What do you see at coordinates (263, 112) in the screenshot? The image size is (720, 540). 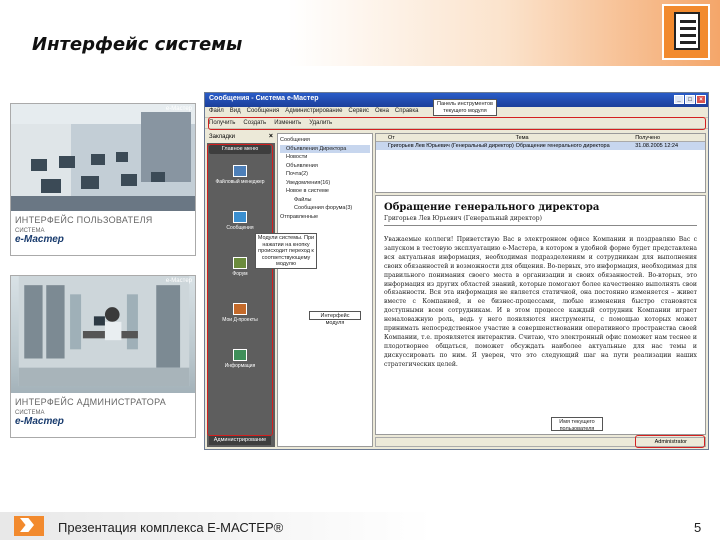 I see `menu-messages: Сообщения` at bounding box center [263, 112].